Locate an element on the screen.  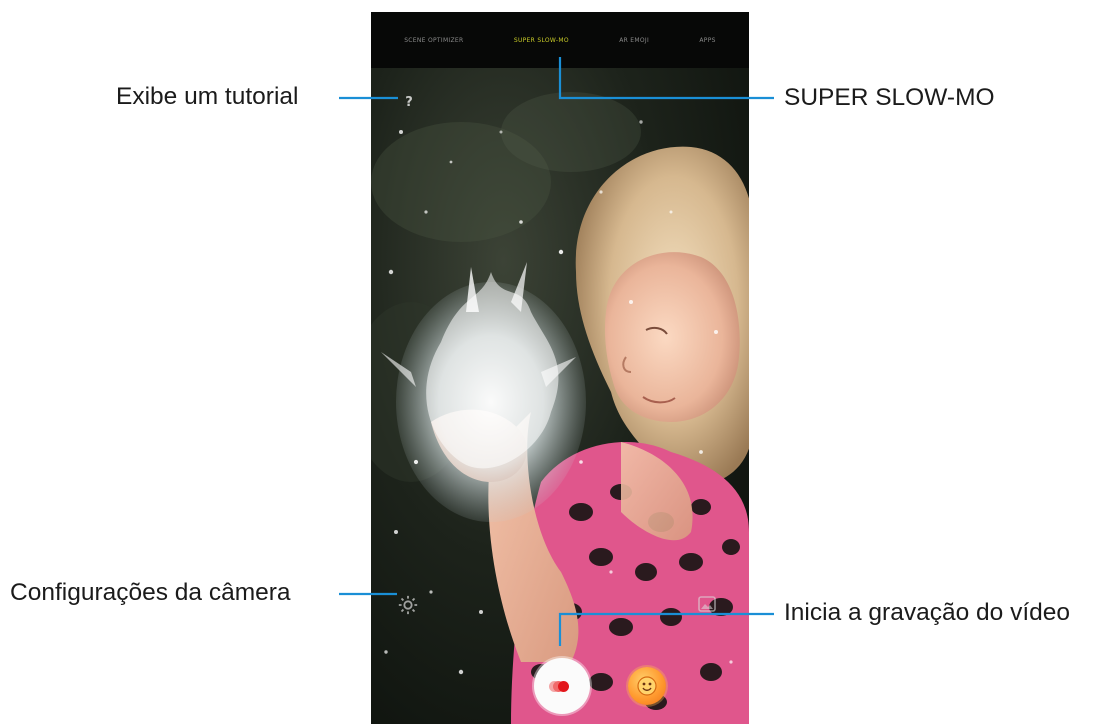
emoji-icon is located at coordinates (647, 686).